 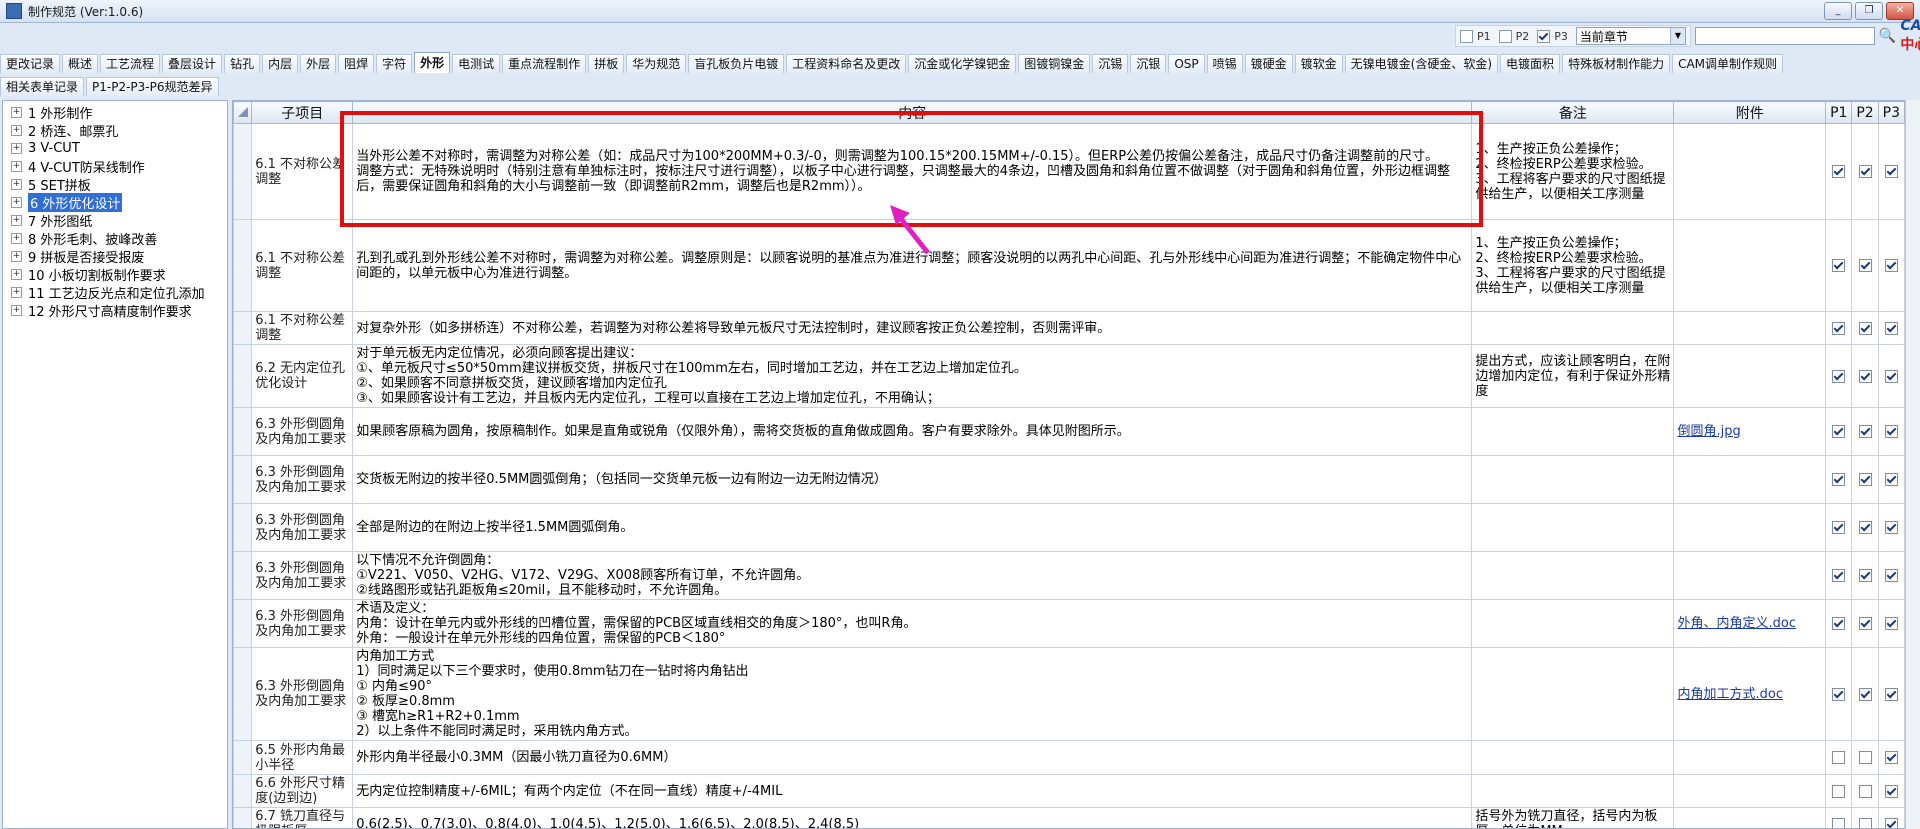 What do you see at coordinates (1544, 36) in the screenshot?
I see `p3-filter-checkbox` at bounding box center [1544, 36].